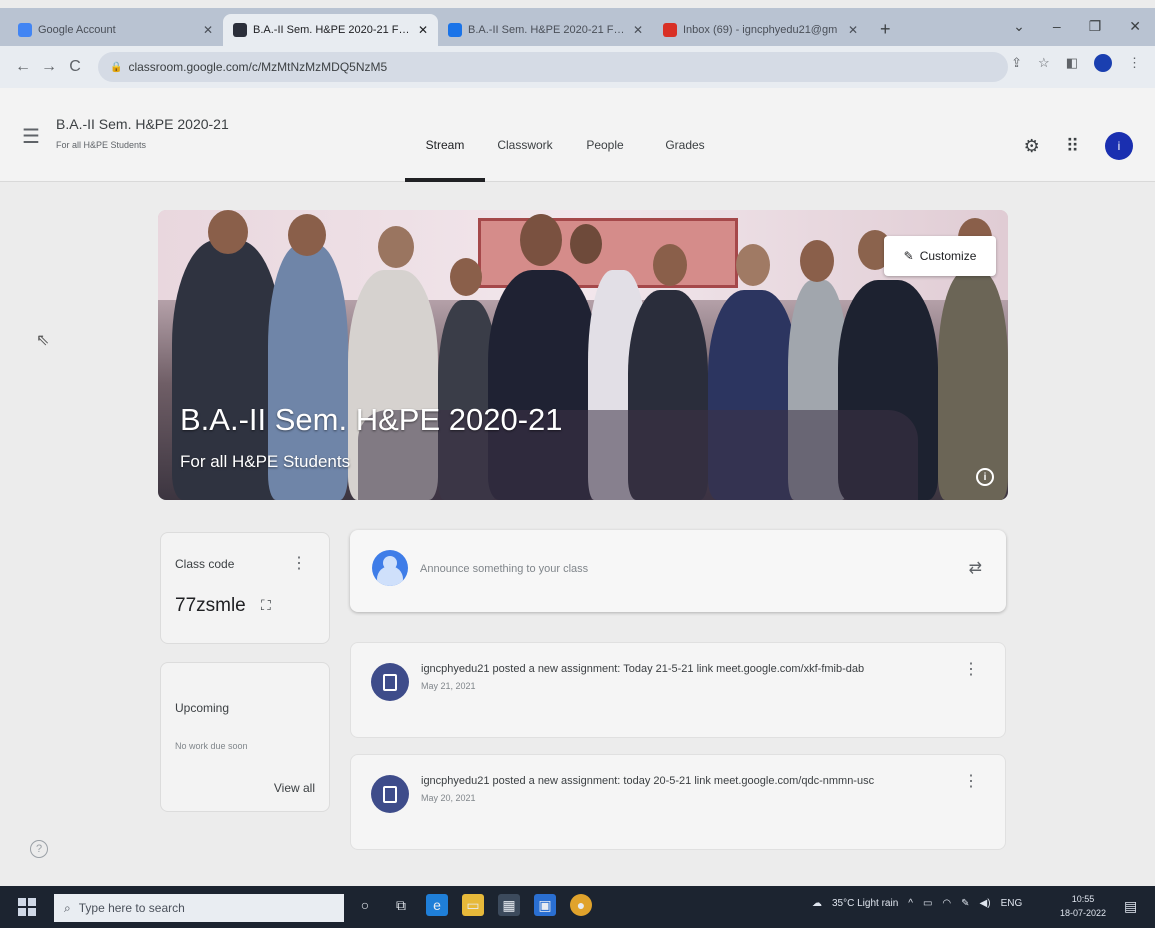  What do you see at coordinates (365, 905) in the screenshot?
I see `cortana-icon: ○` at bounding box center [365, 905].